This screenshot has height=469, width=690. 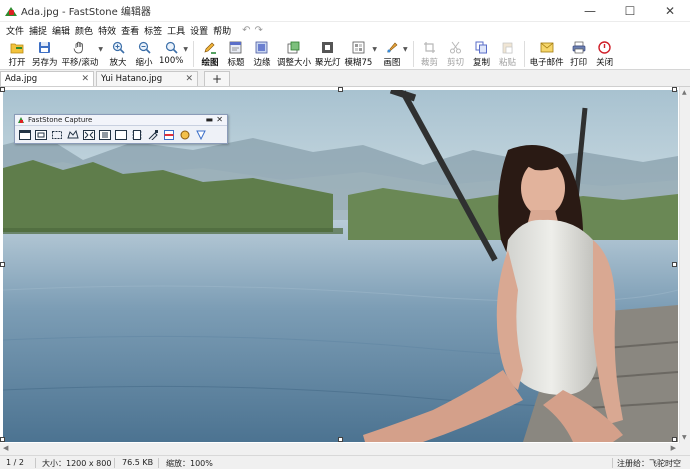 I want to click on menu-view: 查看, so click(x=130, y=30).